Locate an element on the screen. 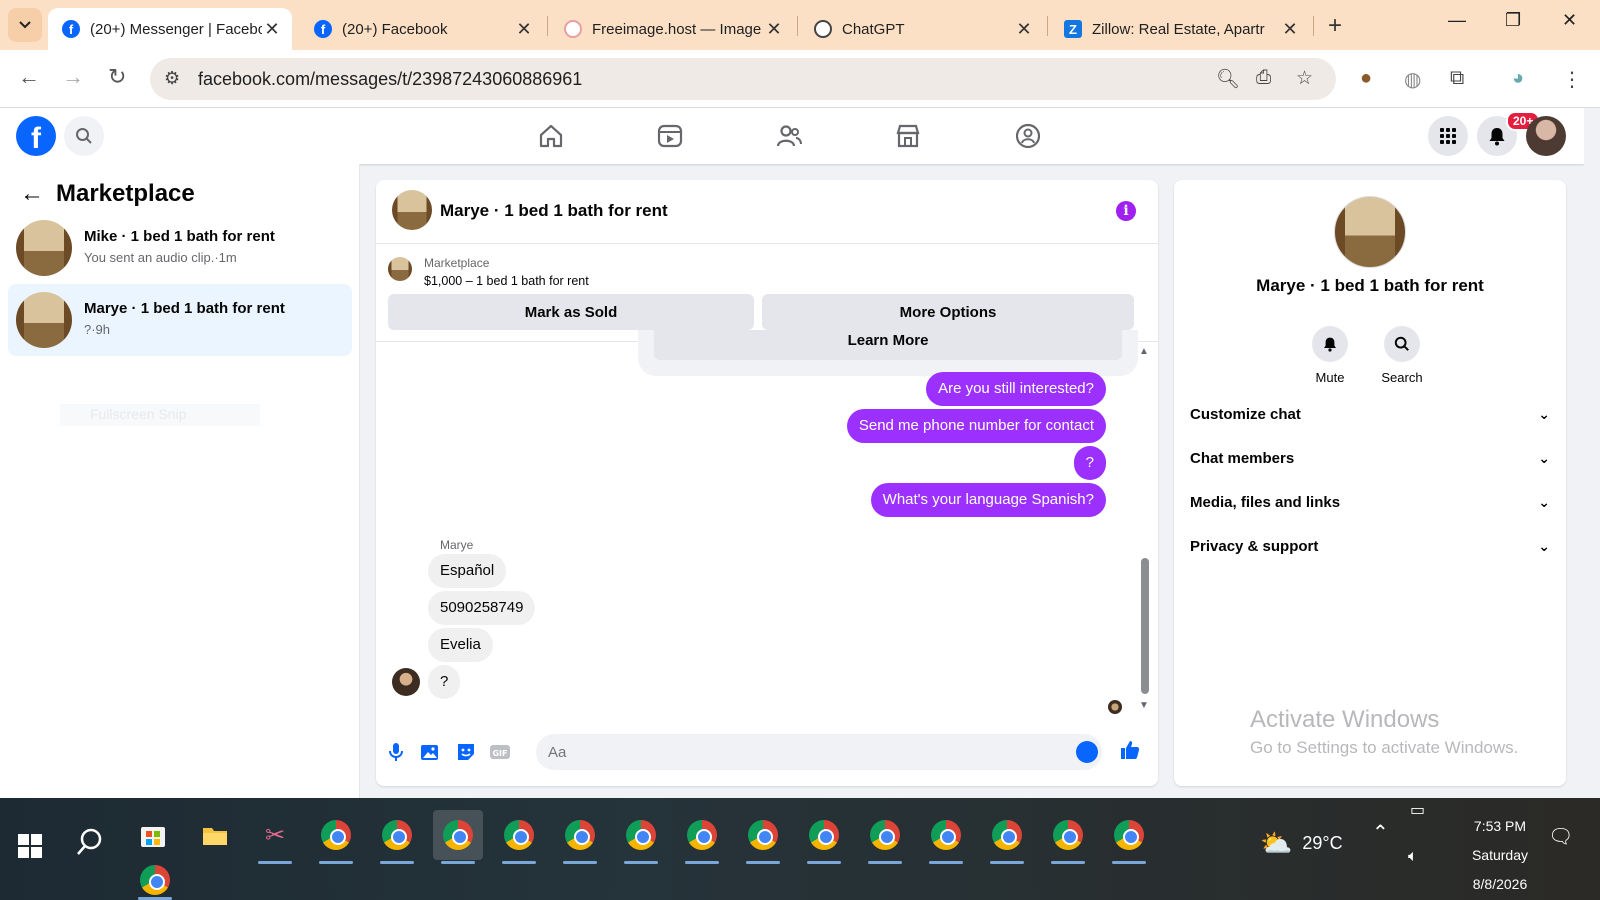  volume-icon: 🔈︎ is located at coordinates (1413, 857).